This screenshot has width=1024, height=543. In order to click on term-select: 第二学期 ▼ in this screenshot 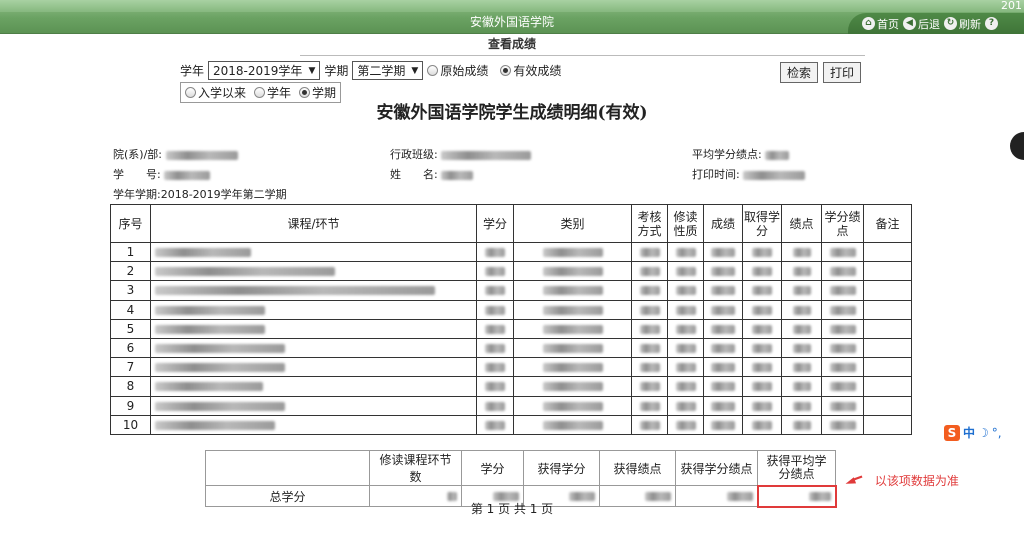, I will do `click(388, 70)`.